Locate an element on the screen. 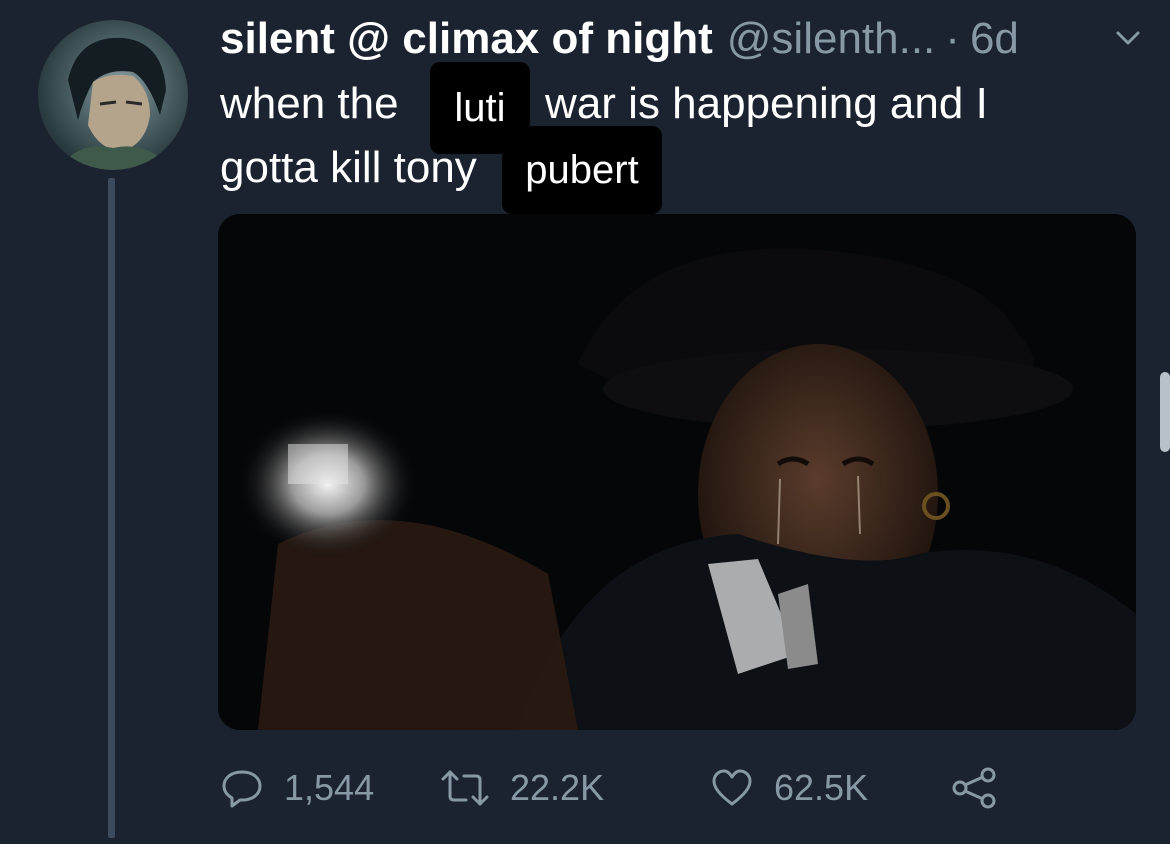  avatar-image is located at coordinates (115, 103).